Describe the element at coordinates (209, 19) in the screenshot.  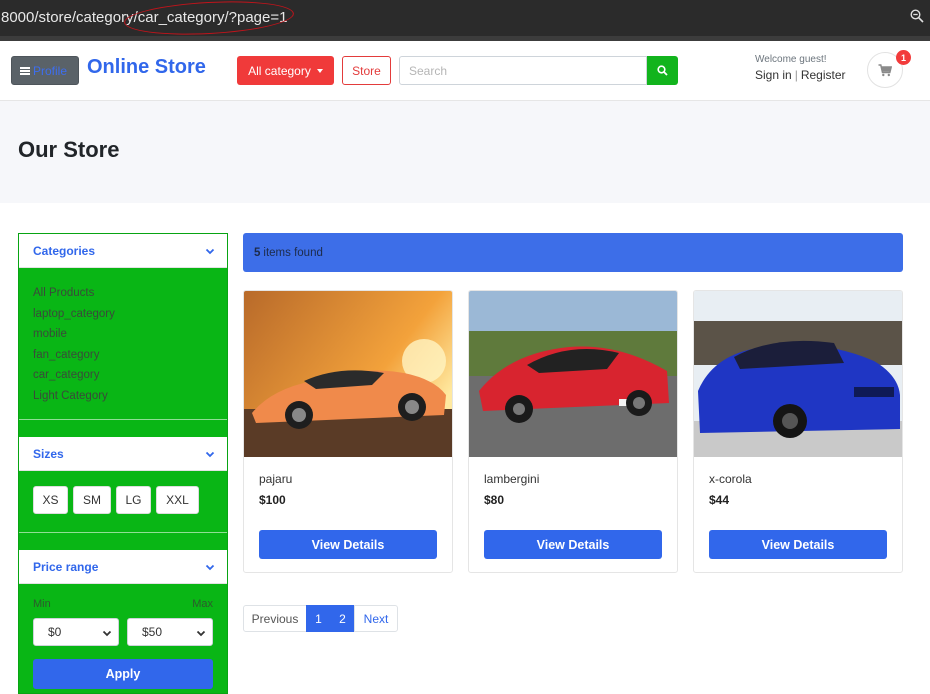
I see `red-annotation-circle` at that location.